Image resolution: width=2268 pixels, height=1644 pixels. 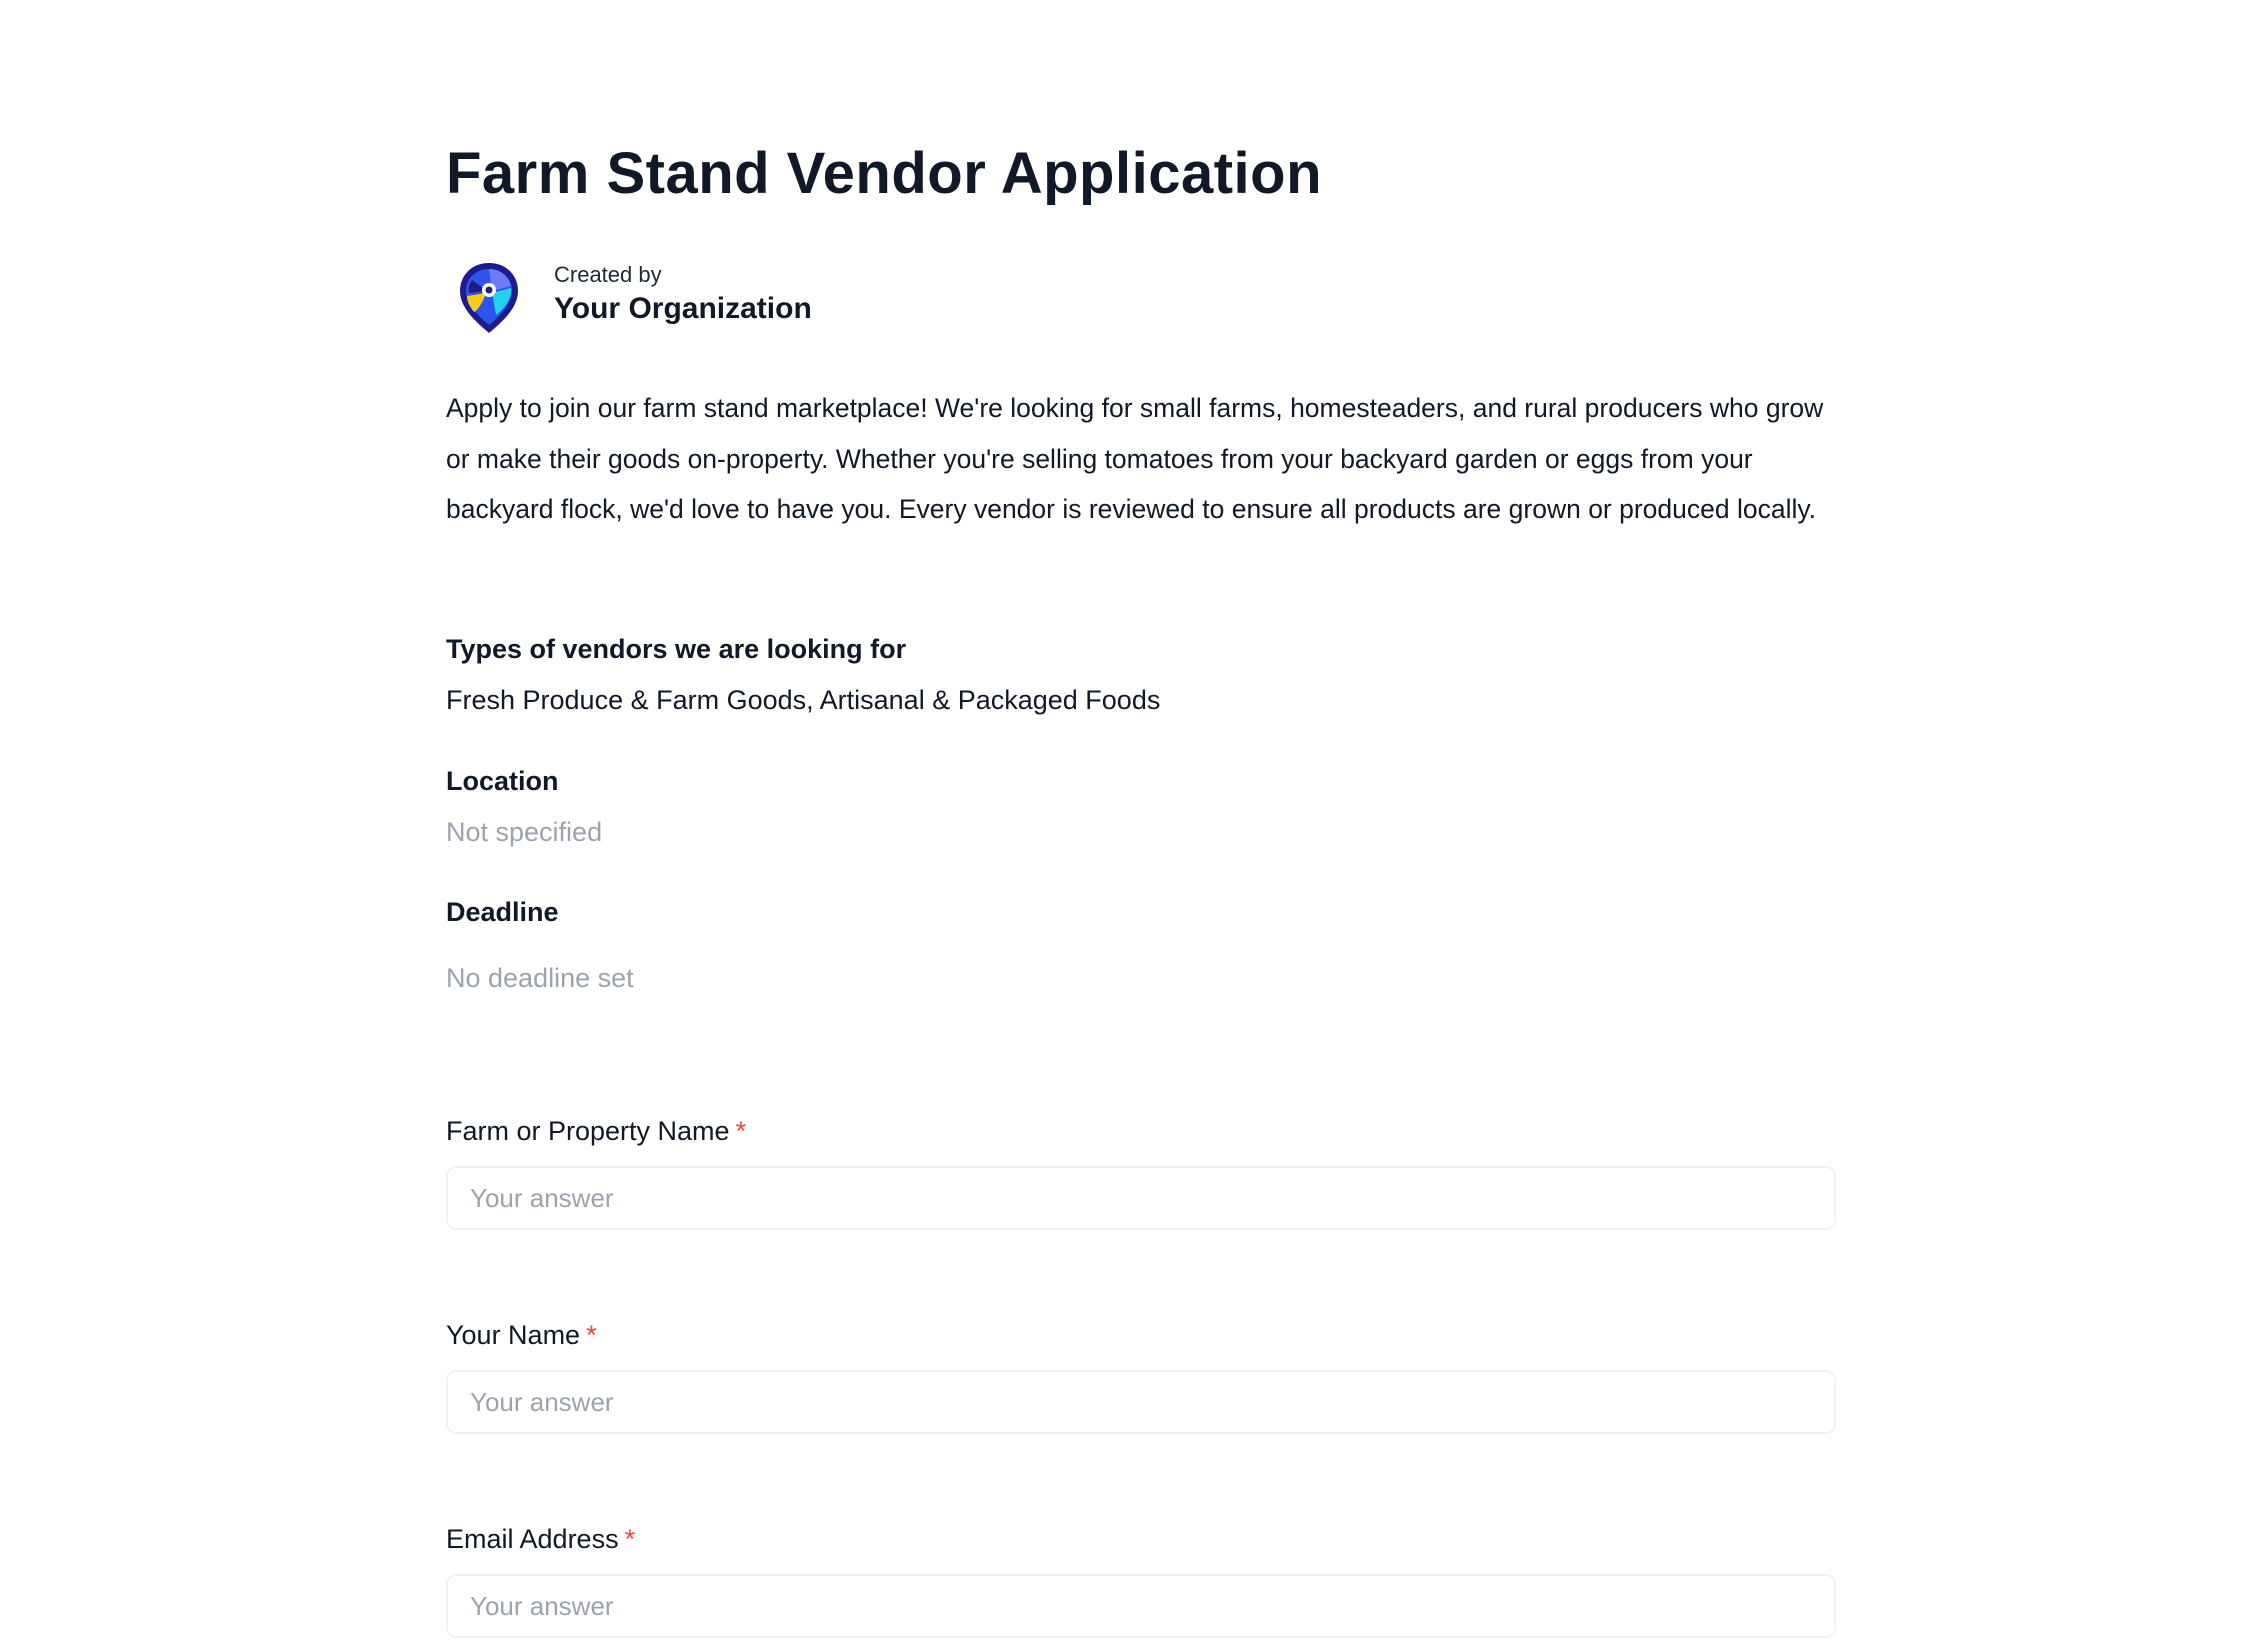 What do you see at coordinates (884, 173) in the screenshot?
I see `page-title: Farm Stand Vendor Application` at bounding box center [884, 173].